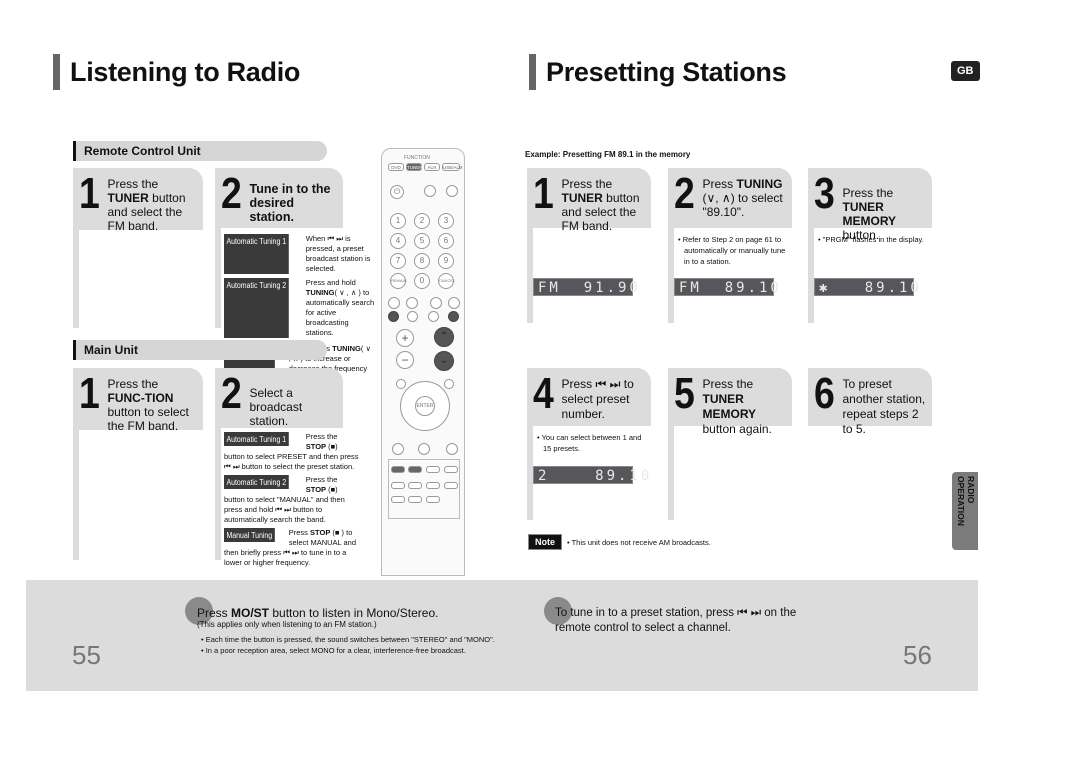 Image resolution: width=1080 pixels, height=763 pixels. I want to click on digit-button-2: 2, so click(422, 221).